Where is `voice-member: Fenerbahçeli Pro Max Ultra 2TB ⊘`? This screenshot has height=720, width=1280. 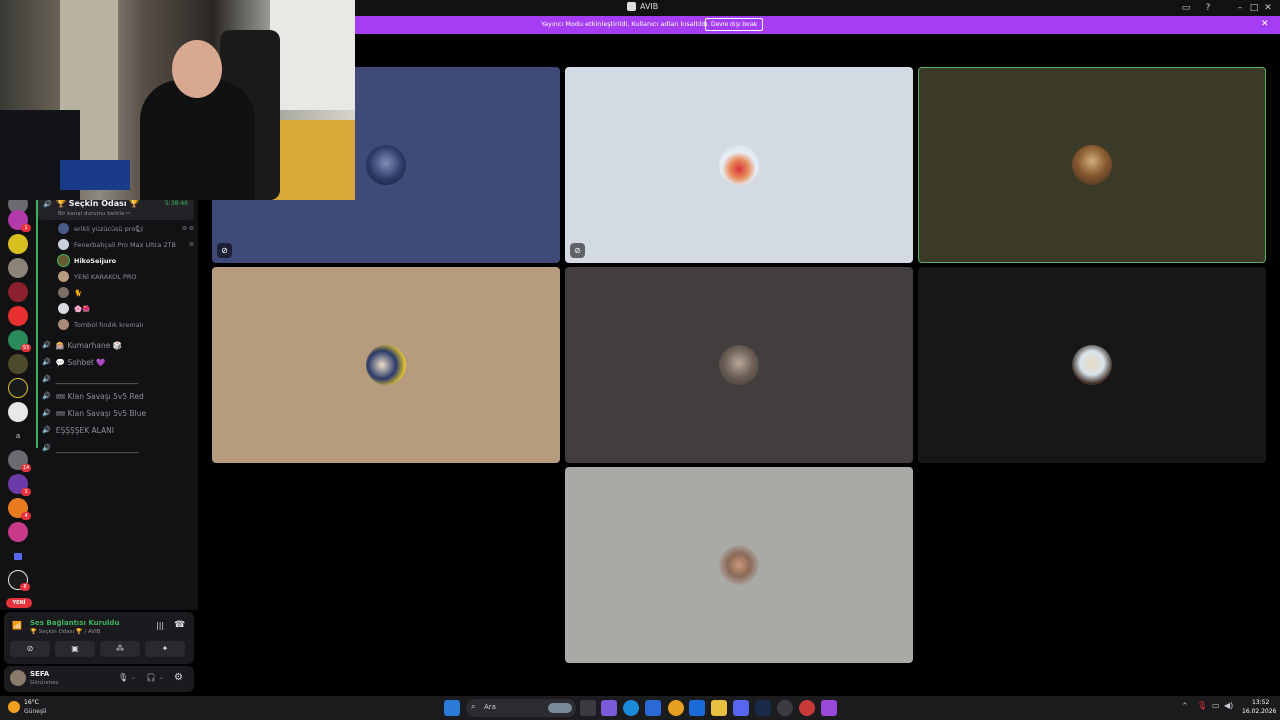
voice-member: Fenerbahçeli Pro Max Ultra 2TB ⊘ is located at coordinates (126, 244).